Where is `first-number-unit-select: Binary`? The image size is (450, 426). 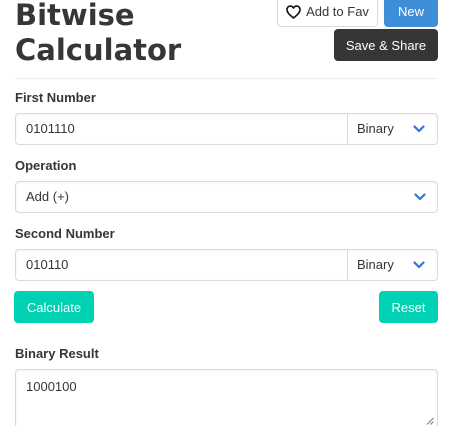
first-number-unit-select: Binary is located at coordinates (392, 129).